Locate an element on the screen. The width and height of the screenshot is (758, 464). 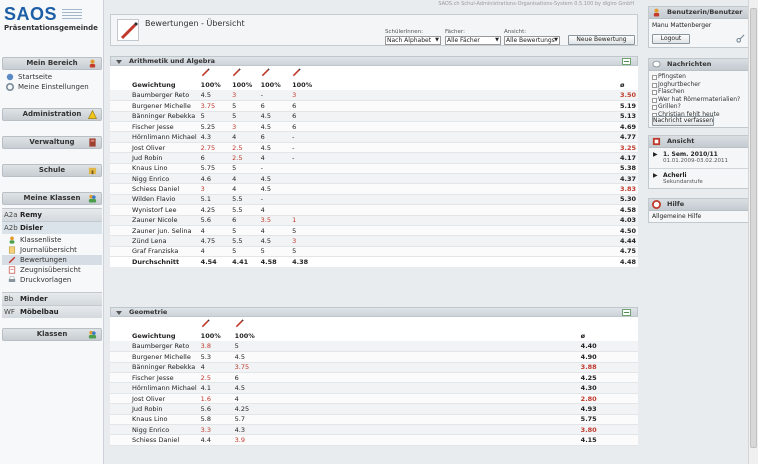
logo: SAOS Präsentationsgemeinde is located at coordinates (52, 18).